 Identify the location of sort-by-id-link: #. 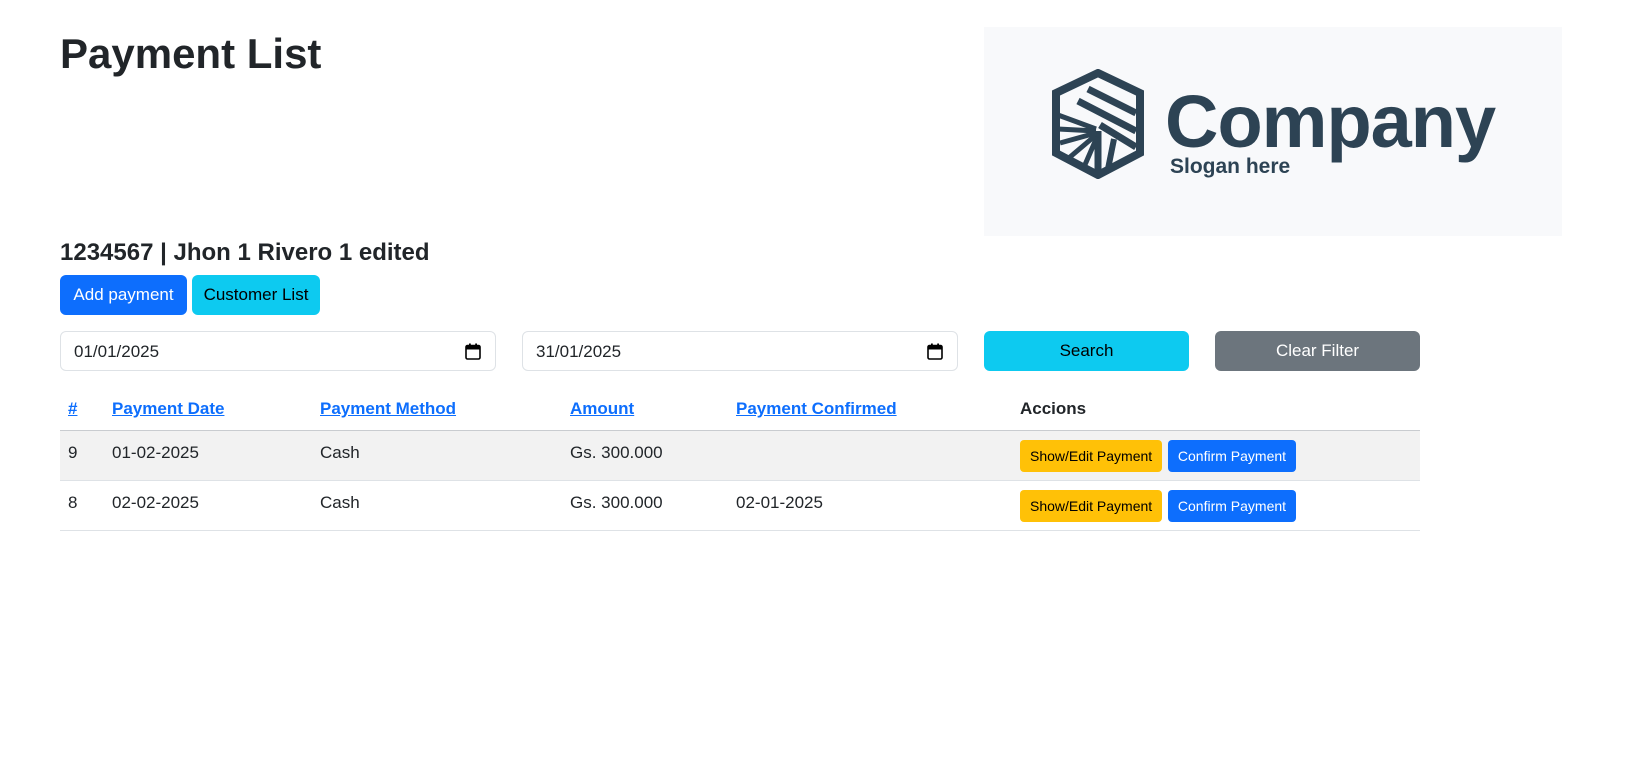
(72, 408).